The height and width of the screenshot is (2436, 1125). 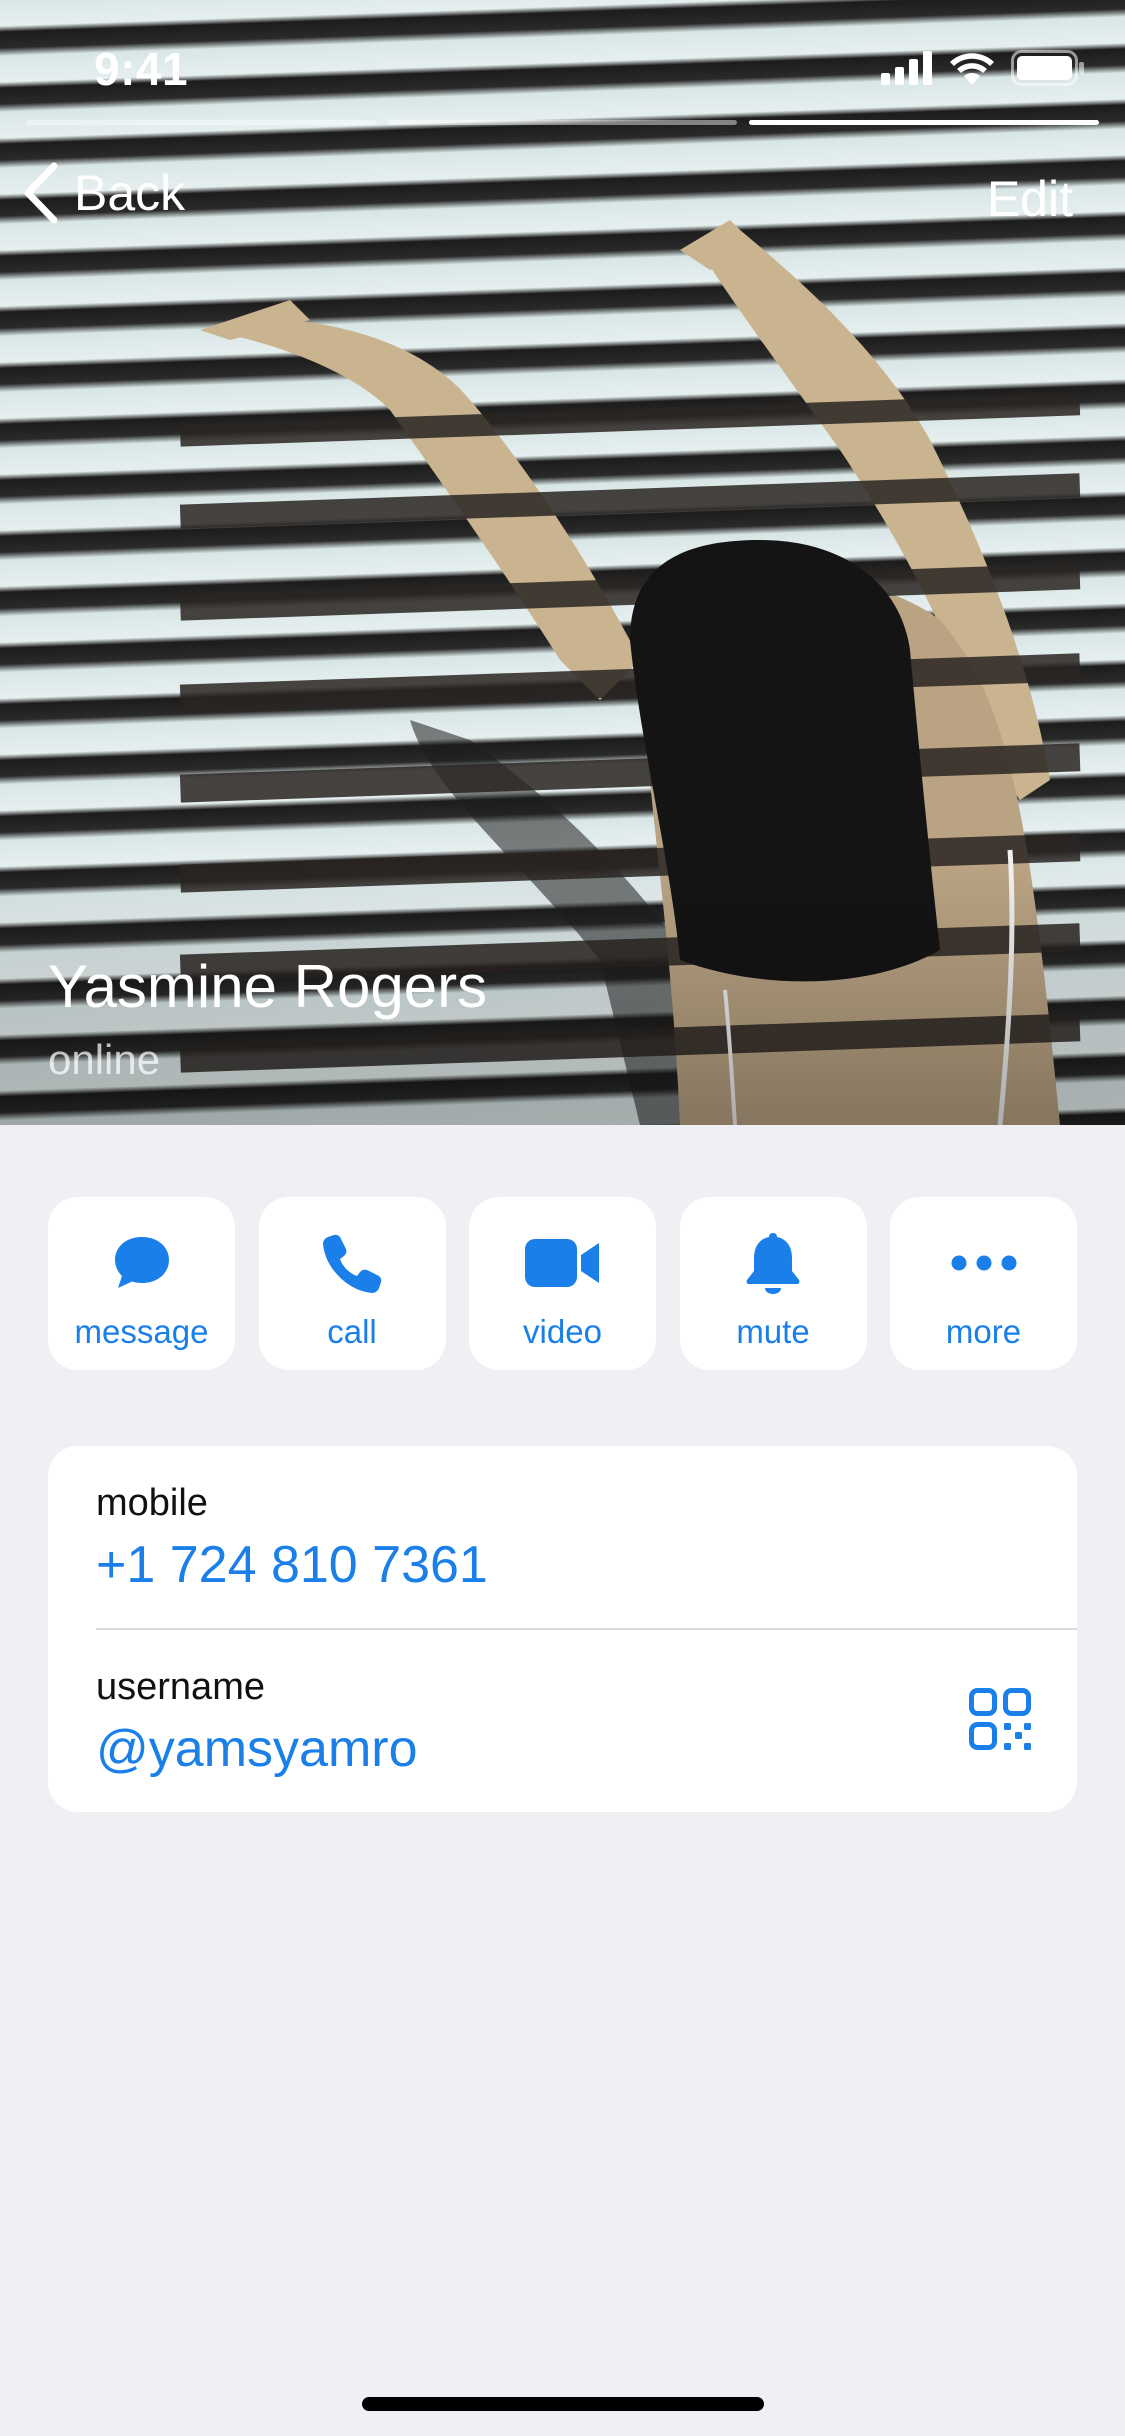 I want to click on divider, so click(x=586, y=1629).